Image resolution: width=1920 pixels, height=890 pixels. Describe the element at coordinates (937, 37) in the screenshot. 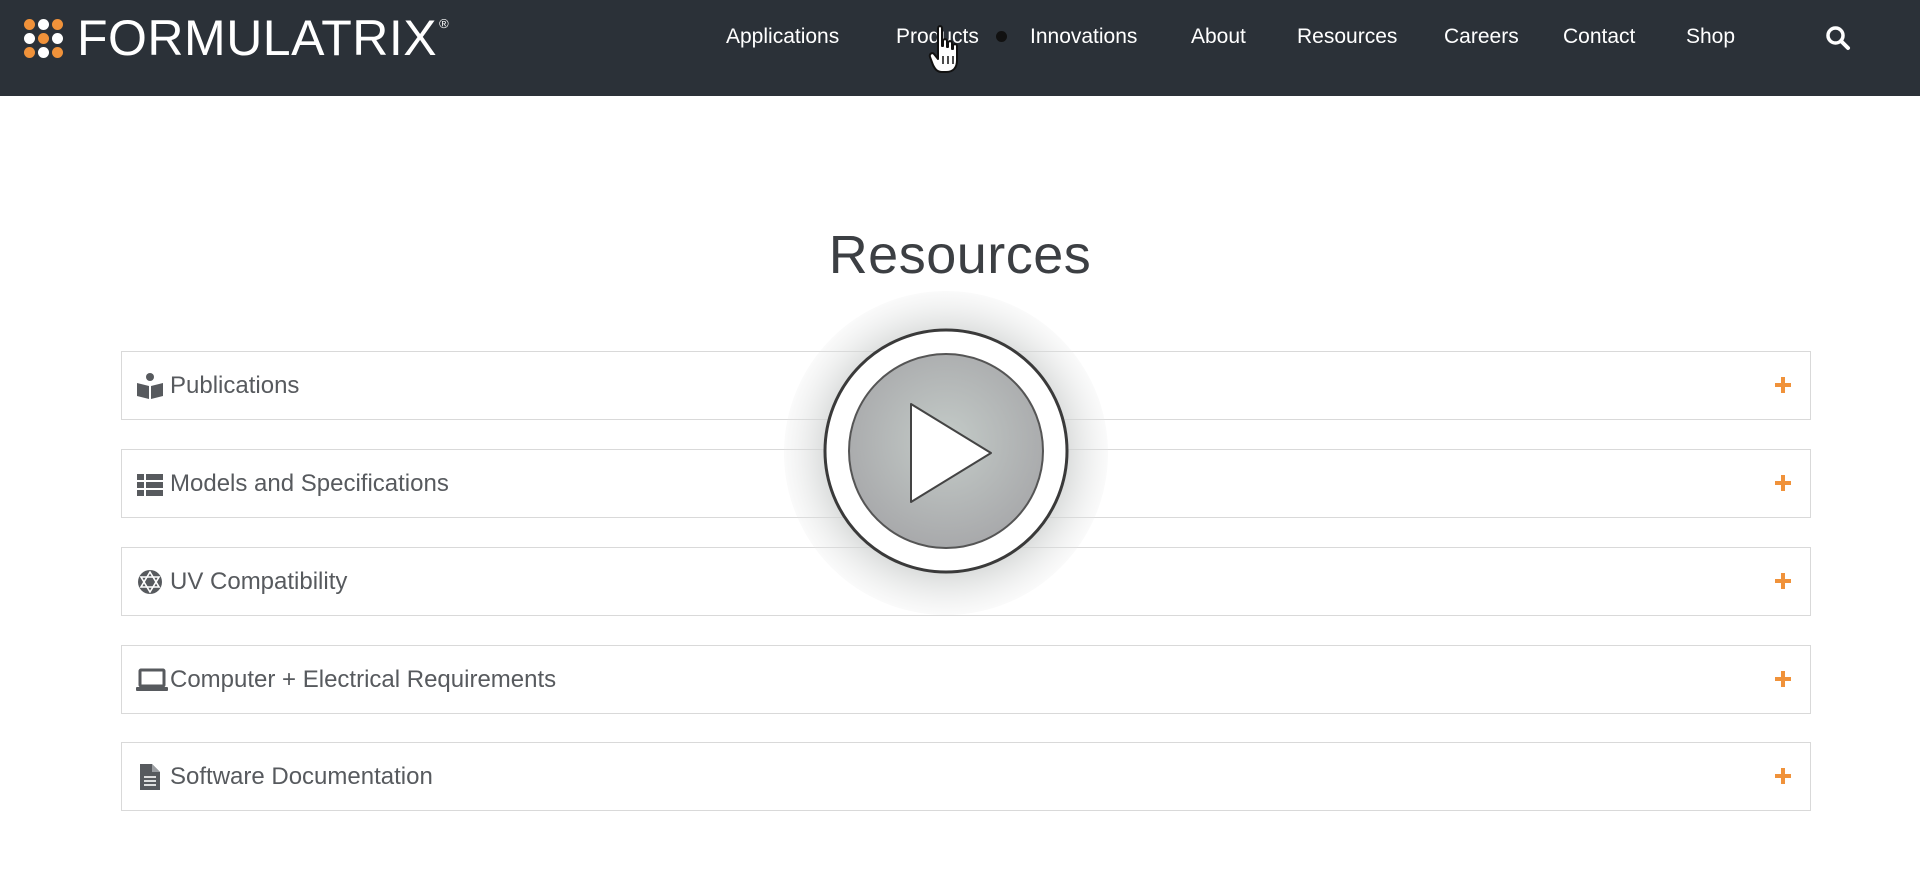

I see `nav-products: Products` at that location.